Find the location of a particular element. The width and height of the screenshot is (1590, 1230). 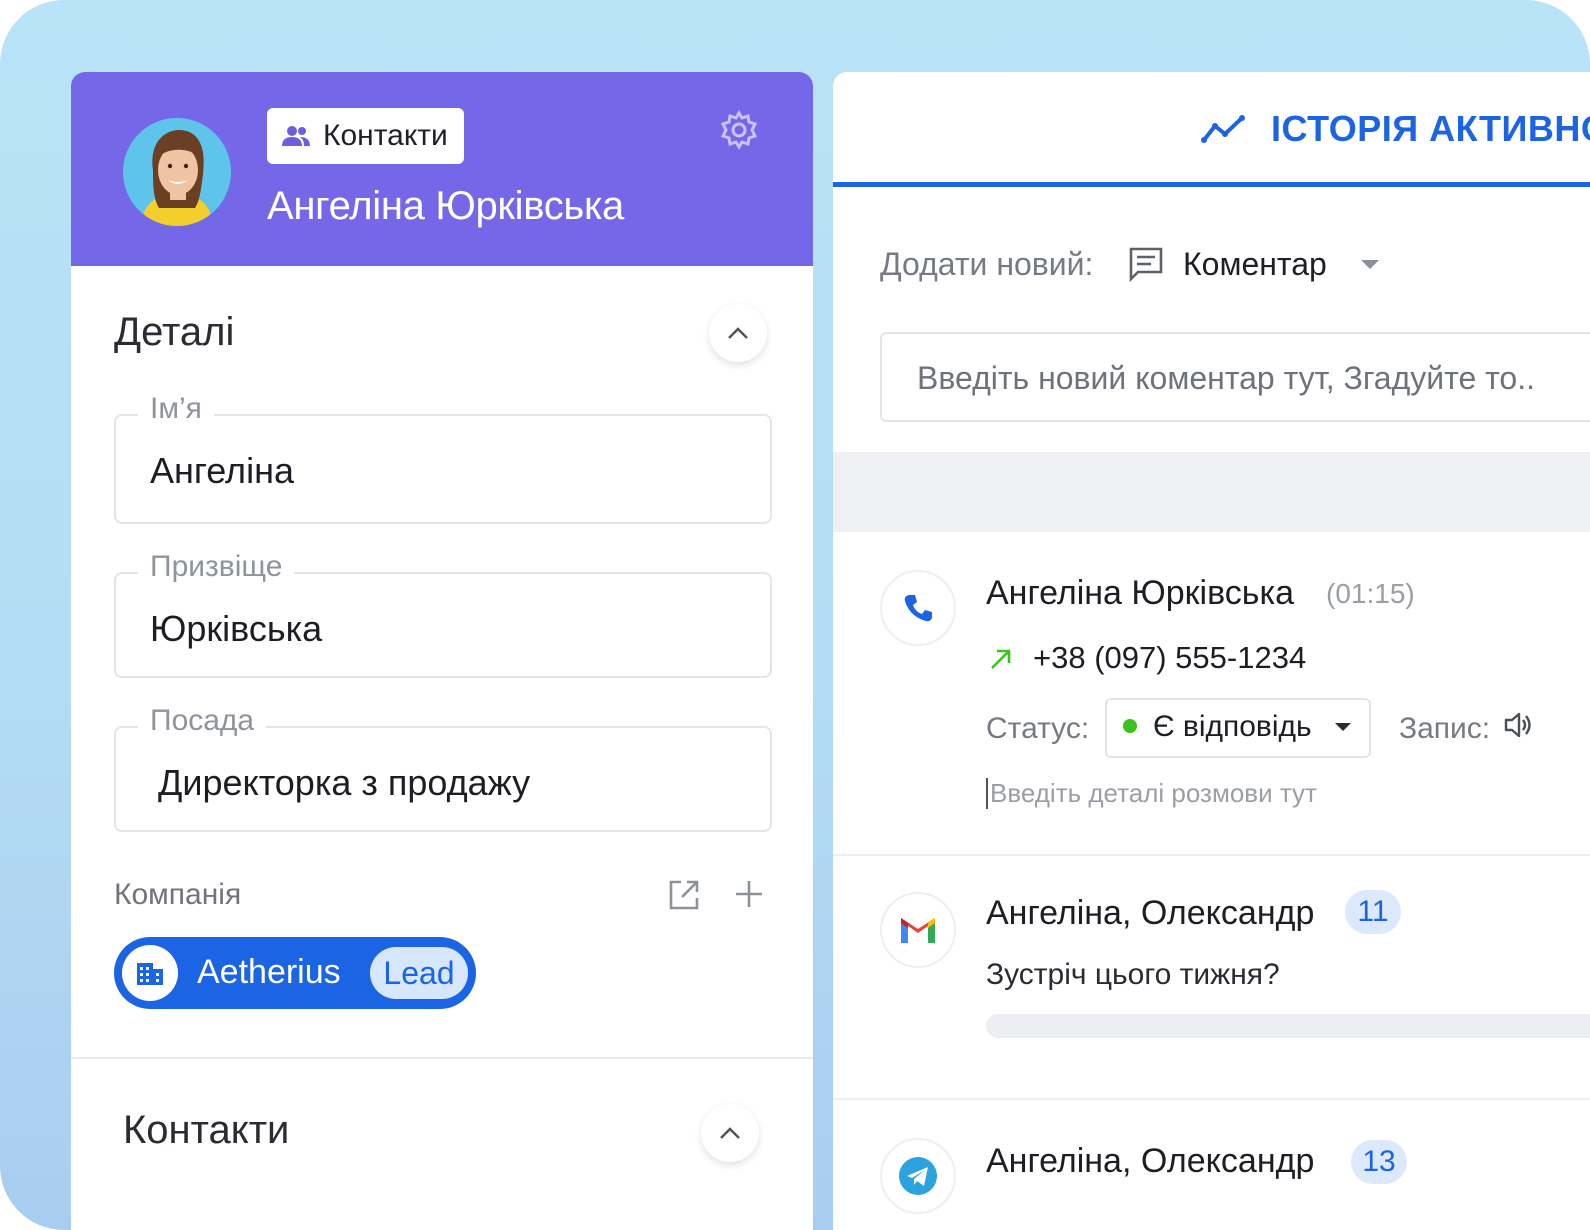

position-field: Посада Директорка з продажу is located at coordinates (443, 768).